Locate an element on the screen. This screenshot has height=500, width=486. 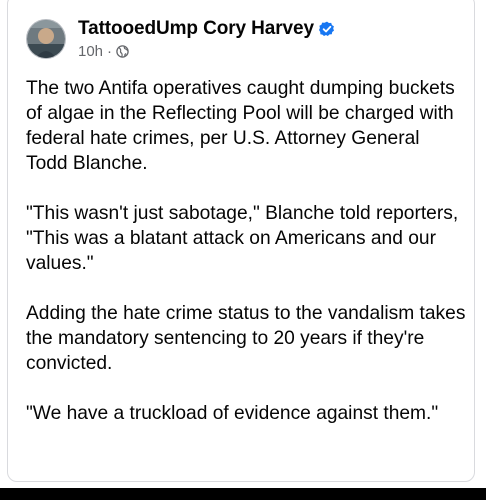
post-header: TattooedUmp Cory Harvey 10h · is located at coordinates (180, 39).